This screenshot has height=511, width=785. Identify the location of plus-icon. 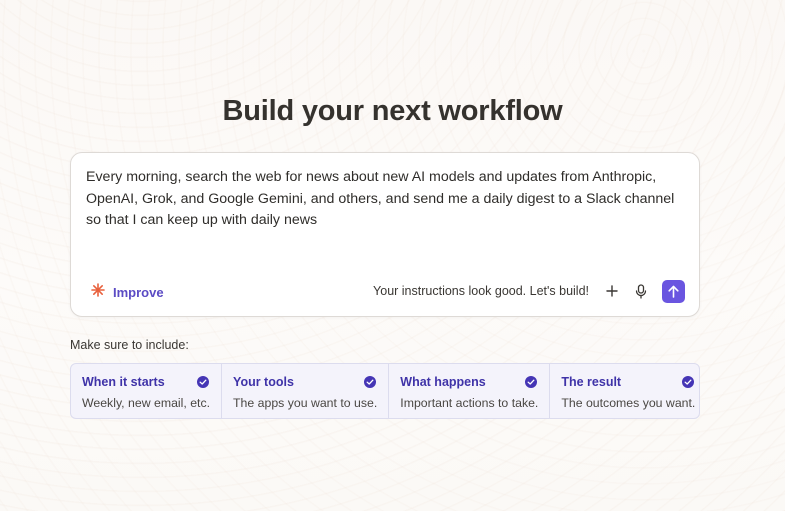
(612, 291).